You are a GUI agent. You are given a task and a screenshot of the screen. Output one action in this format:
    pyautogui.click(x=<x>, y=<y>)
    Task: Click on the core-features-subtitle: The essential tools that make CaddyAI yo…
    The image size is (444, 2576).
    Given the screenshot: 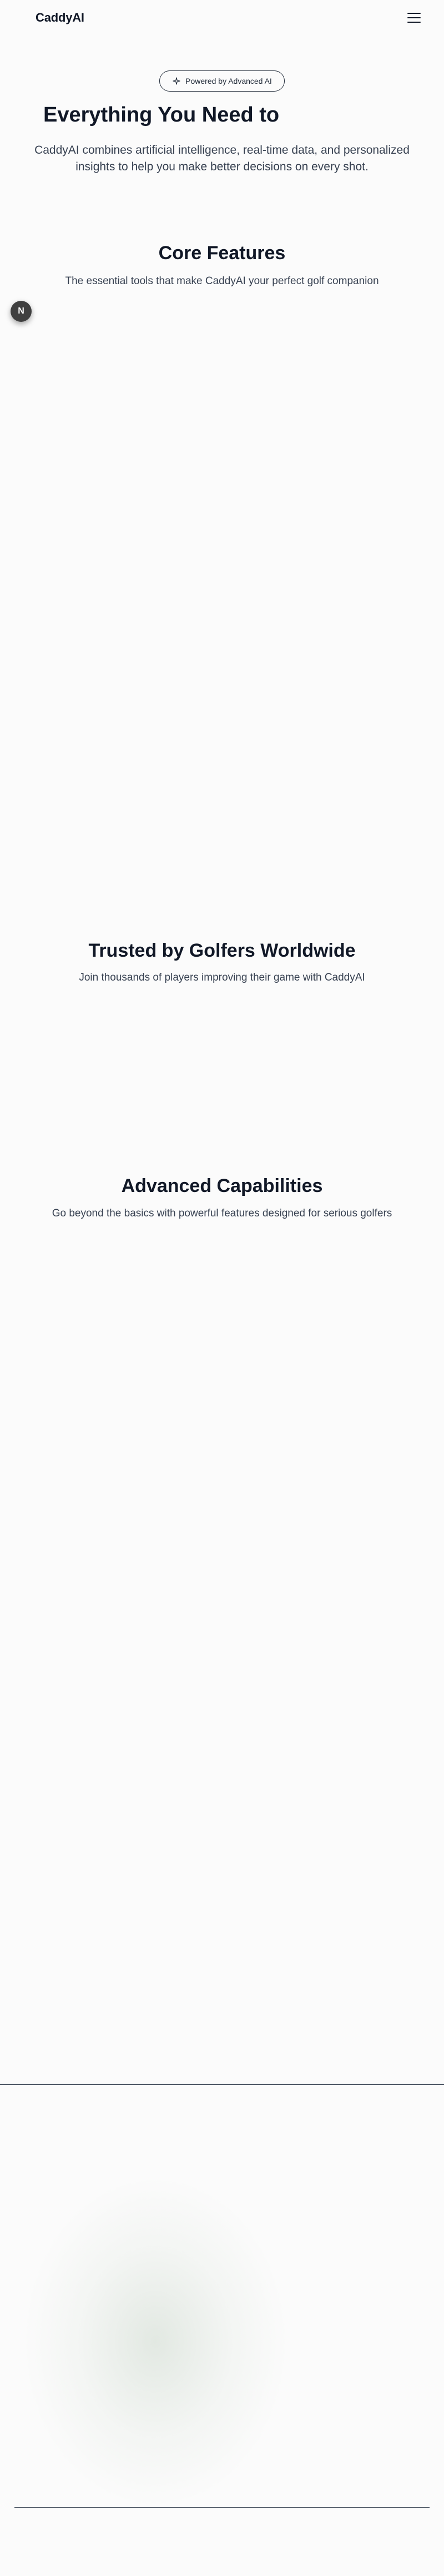 What is the action you would take?
    pyautogui.click(x=222, y=281)
    